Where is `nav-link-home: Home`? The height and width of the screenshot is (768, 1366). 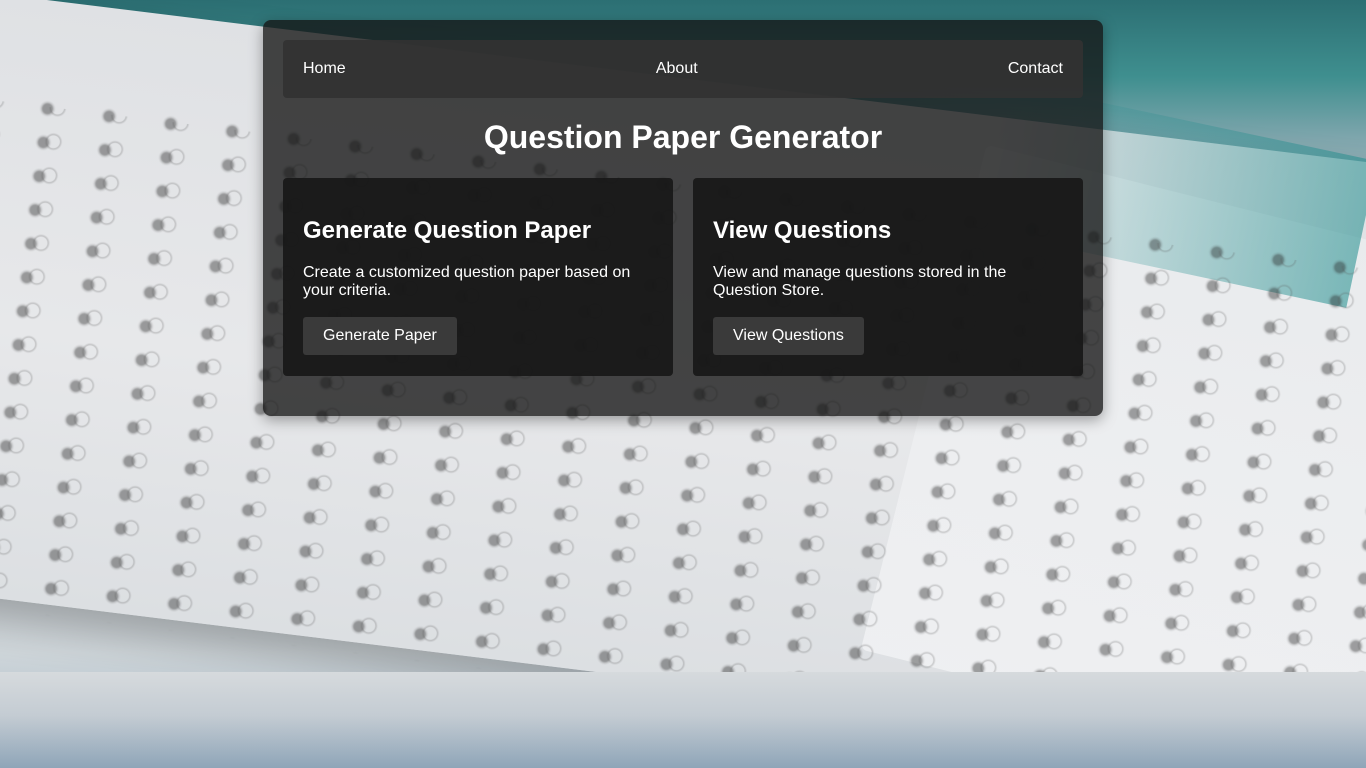 nav-link-home: Home is located at coordinates (324, 69).